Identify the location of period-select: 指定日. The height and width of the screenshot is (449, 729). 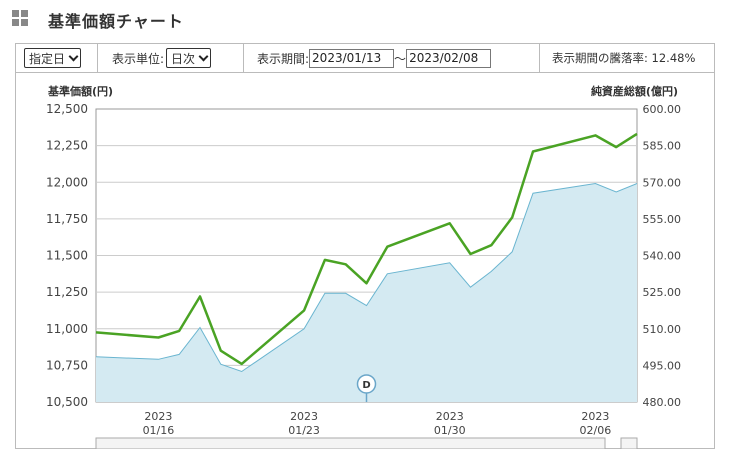
(53, 58).